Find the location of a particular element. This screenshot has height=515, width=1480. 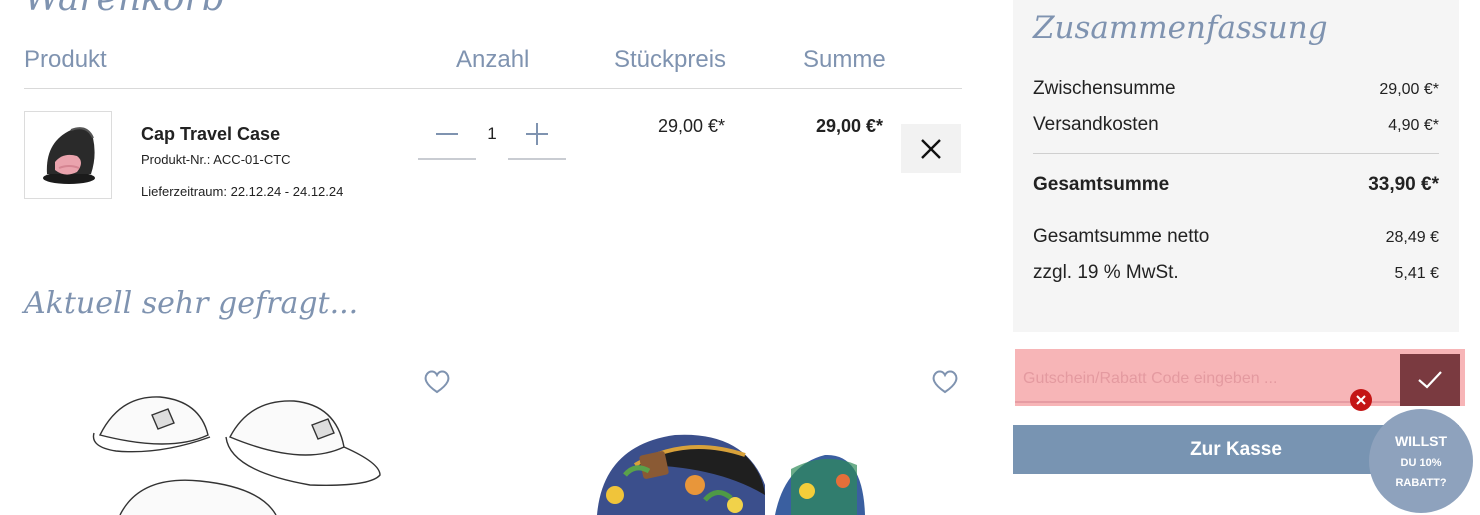

recommendation-card-1-image is located at coordinates (235, 445).